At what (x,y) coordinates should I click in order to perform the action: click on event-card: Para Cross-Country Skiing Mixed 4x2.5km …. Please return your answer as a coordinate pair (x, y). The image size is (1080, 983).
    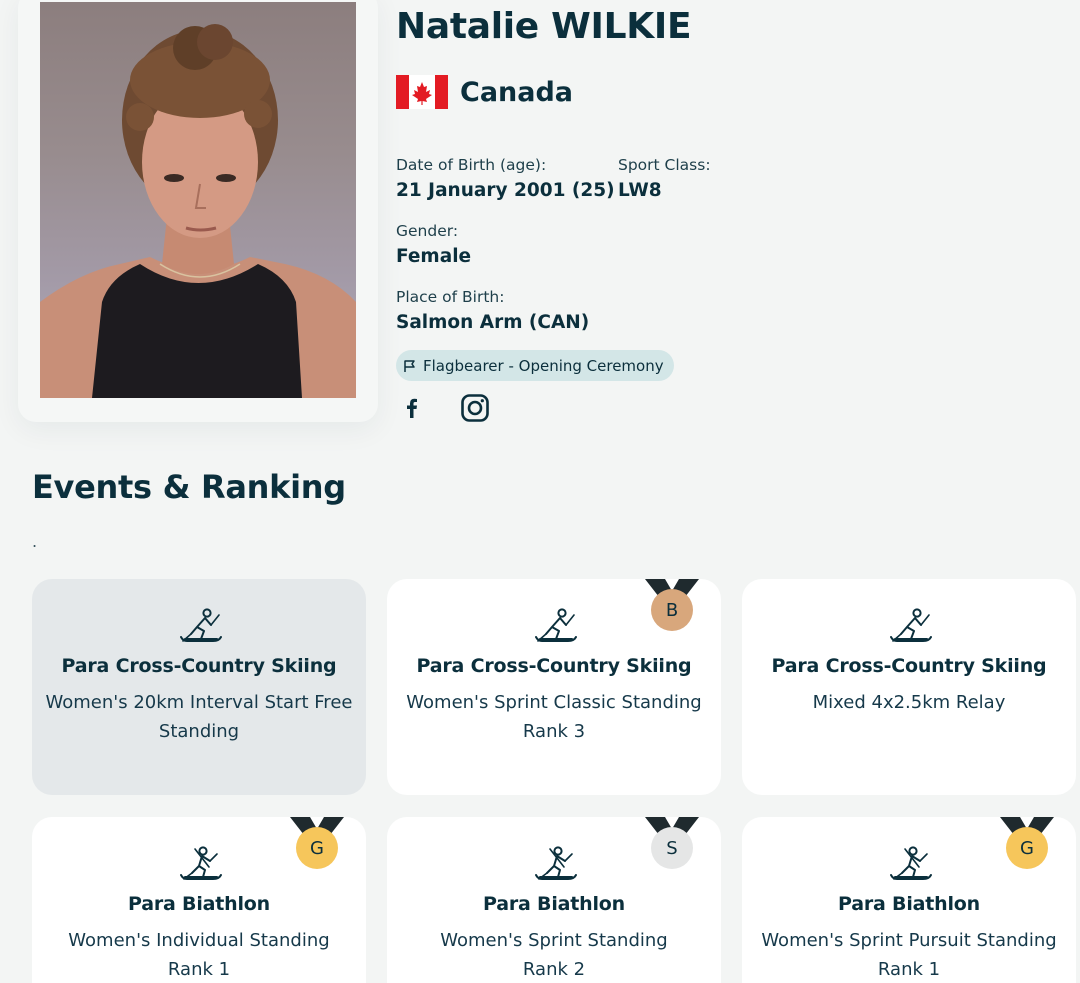
    Looking at the image, I should click on (909, 687).